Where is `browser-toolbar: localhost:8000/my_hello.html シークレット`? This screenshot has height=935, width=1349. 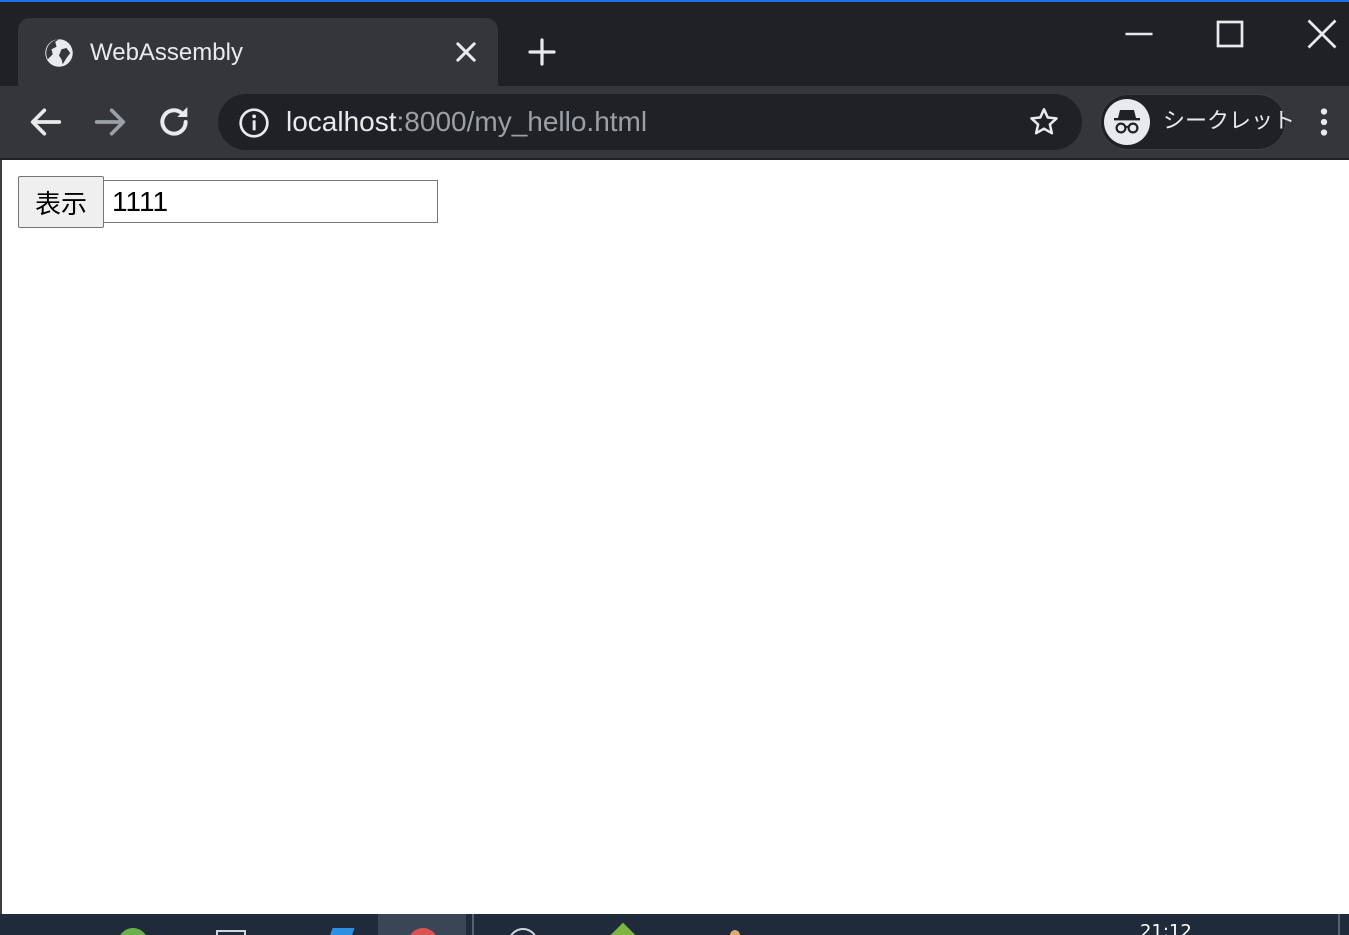 browser-toolbar: localhost:8000/my_hello.html シークレット is located at coordinates (674, 122).